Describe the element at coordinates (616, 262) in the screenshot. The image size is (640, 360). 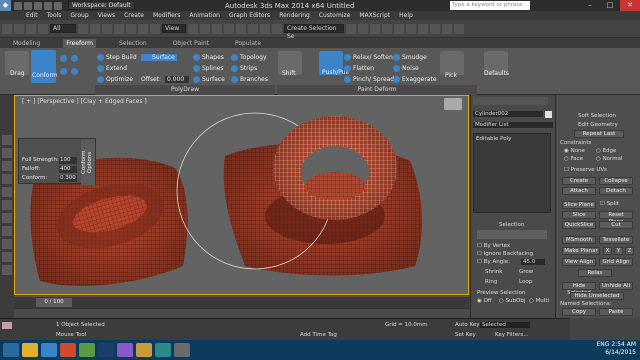
I see `grid-align-button: Grid Align` at that location.